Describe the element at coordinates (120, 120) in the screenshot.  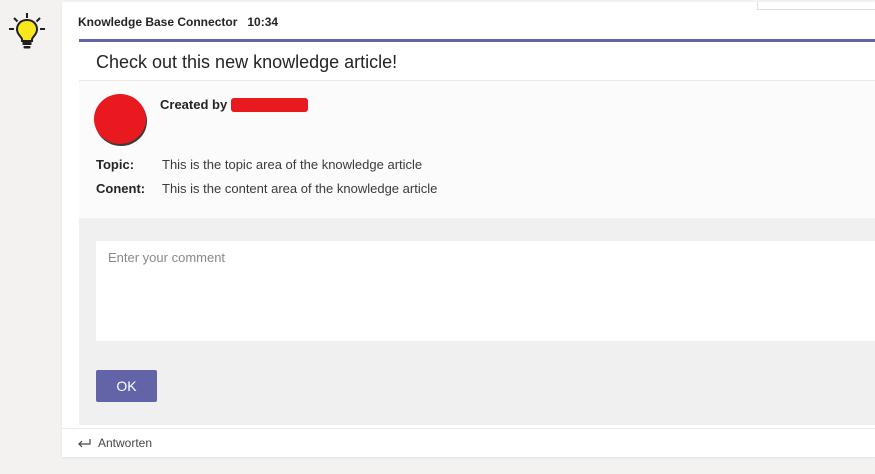
I see `author-avatar` at that location.